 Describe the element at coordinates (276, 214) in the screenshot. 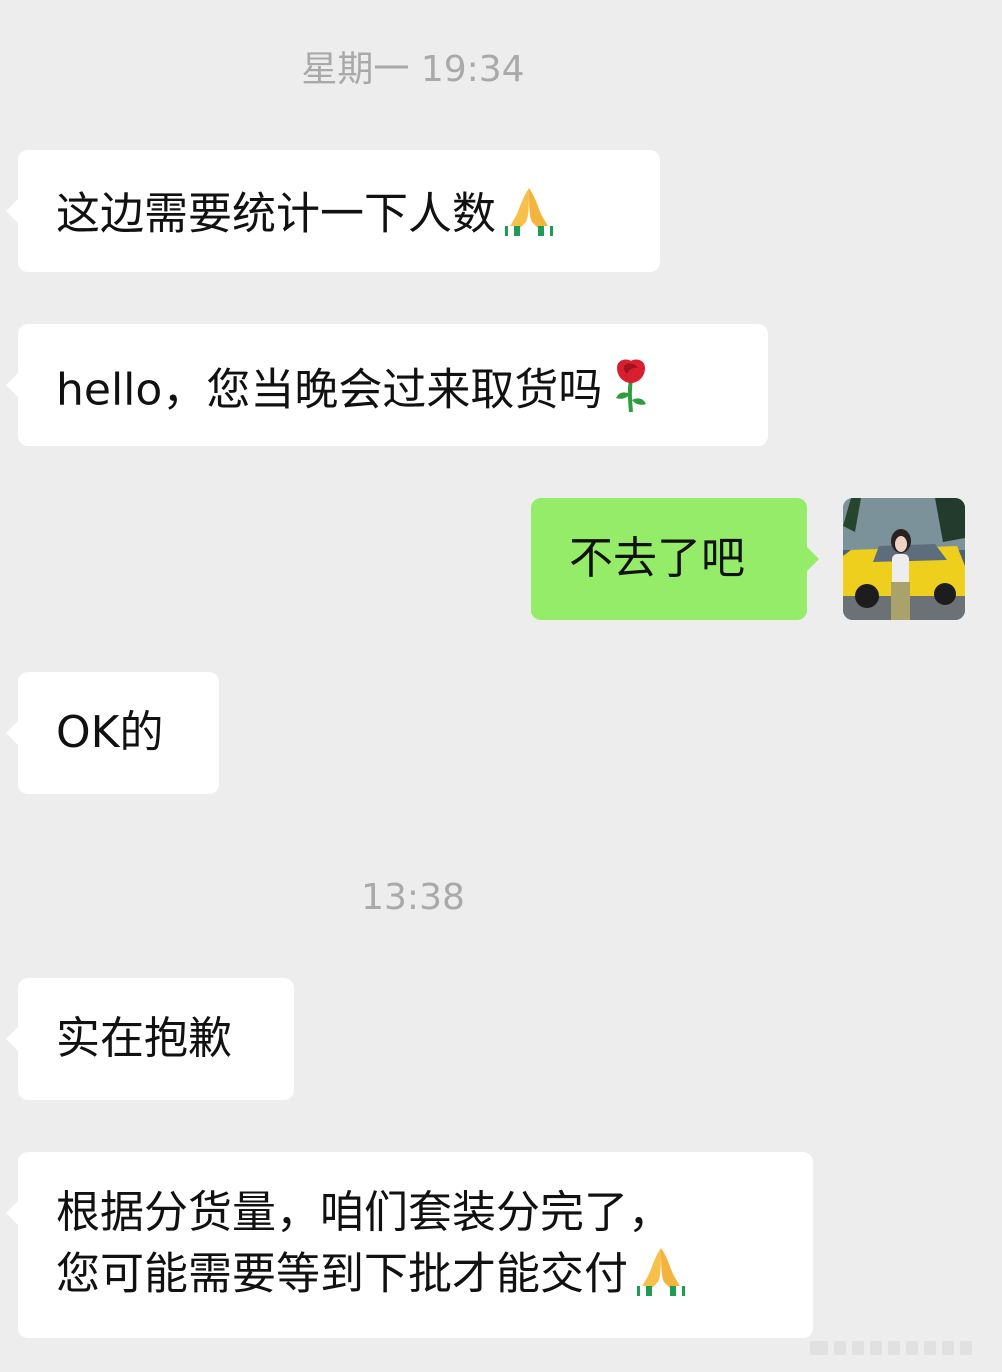

I see `message-text: 这边需要统计一下人数` at that location.